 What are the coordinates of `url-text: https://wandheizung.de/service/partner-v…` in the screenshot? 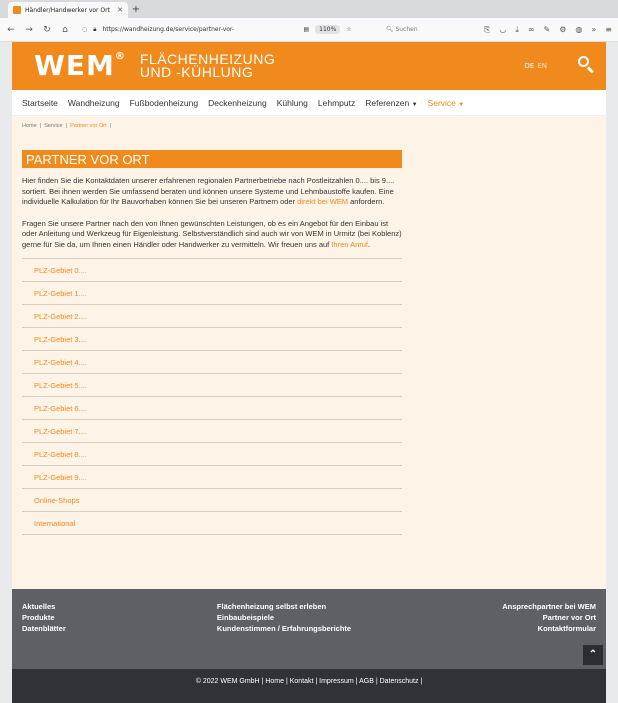 It's located at (199, 29).